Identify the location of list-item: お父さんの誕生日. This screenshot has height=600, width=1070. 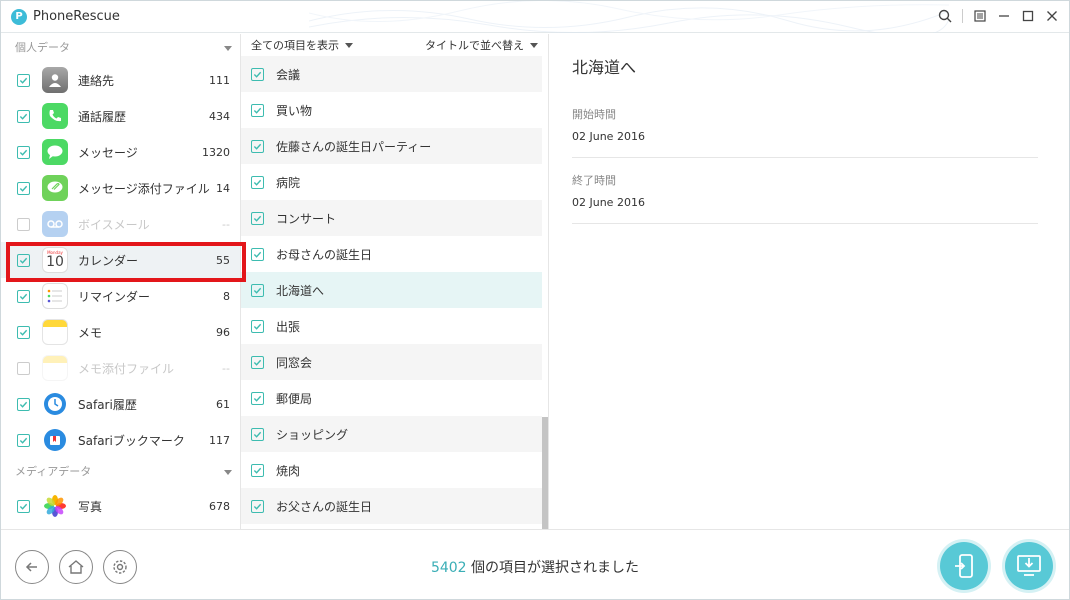
(391, 506).